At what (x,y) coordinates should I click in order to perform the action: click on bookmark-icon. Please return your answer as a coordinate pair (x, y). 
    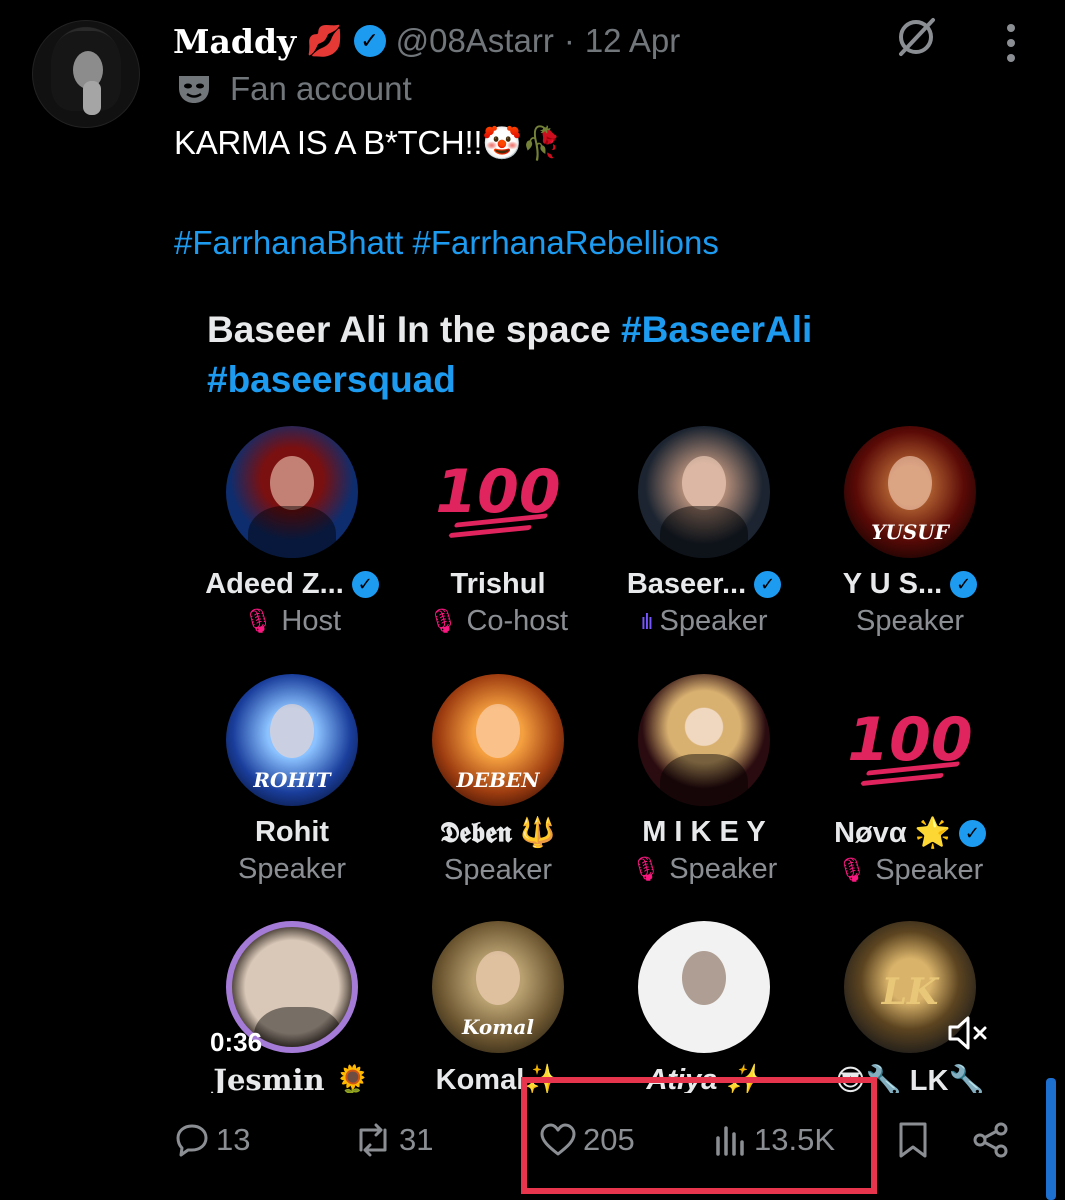
    Looking at the image, I should click on (913, 1140).